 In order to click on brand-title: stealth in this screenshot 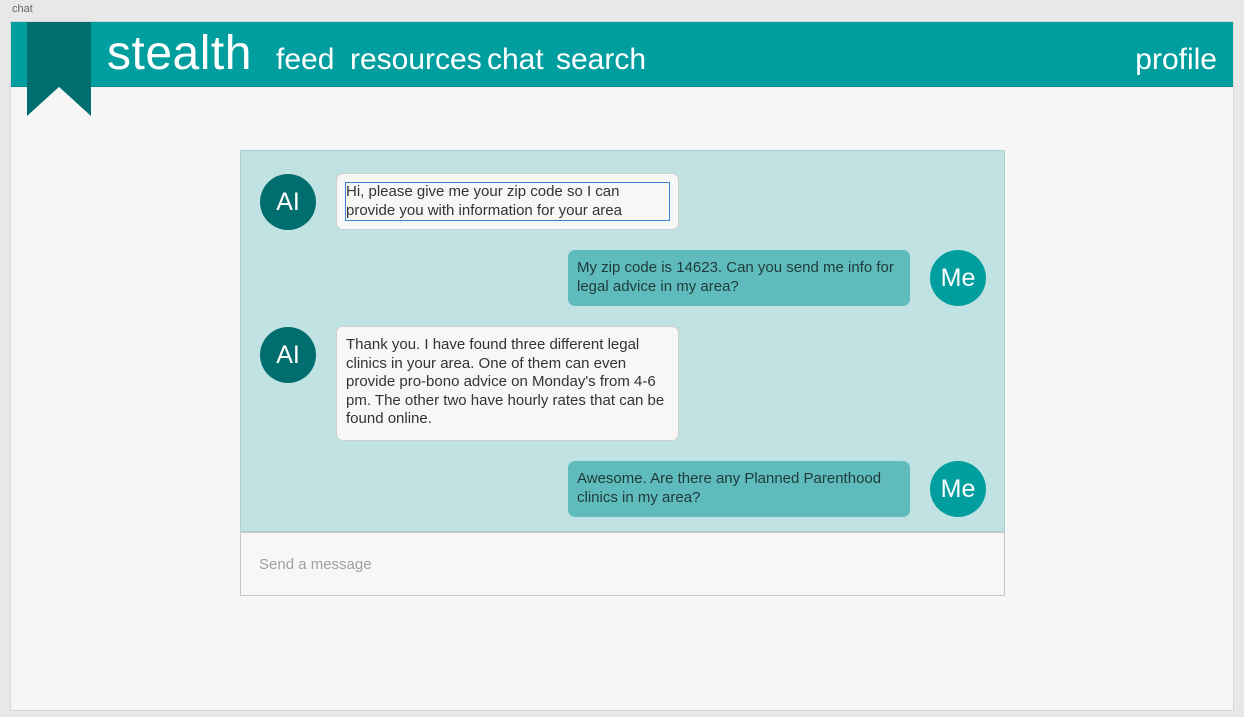, I will do `click(179, 54)`.